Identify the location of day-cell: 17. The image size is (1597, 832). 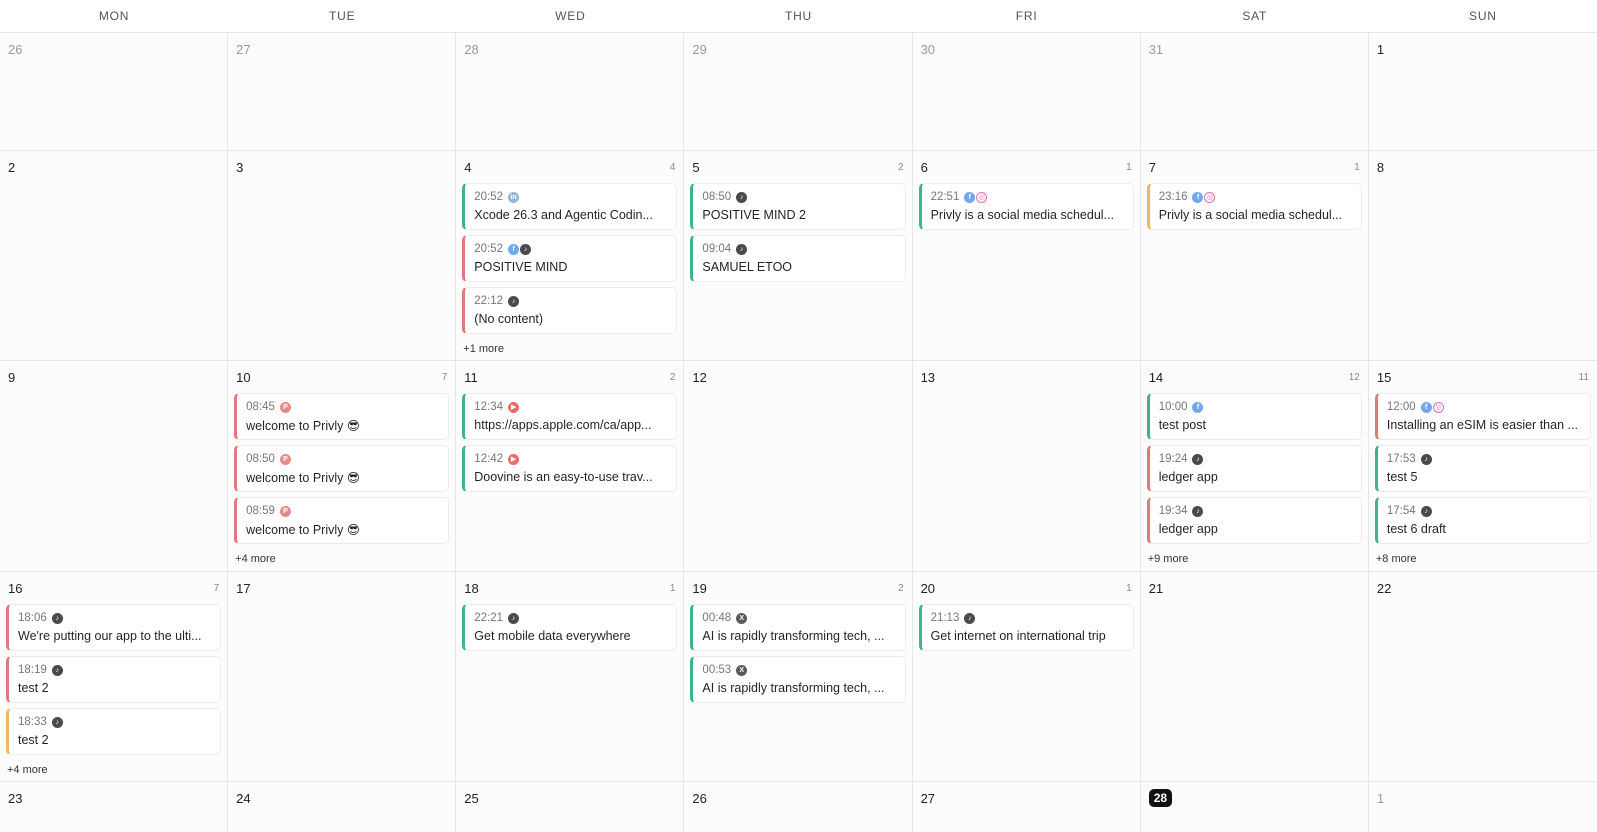
(342, 676).